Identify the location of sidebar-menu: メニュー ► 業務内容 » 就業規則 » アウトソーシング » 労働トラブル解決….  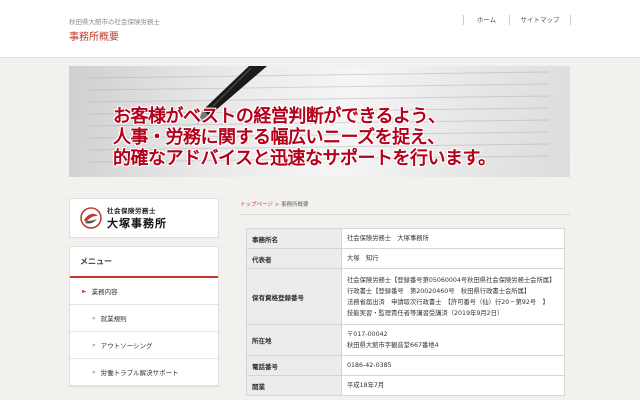
(144, 316).